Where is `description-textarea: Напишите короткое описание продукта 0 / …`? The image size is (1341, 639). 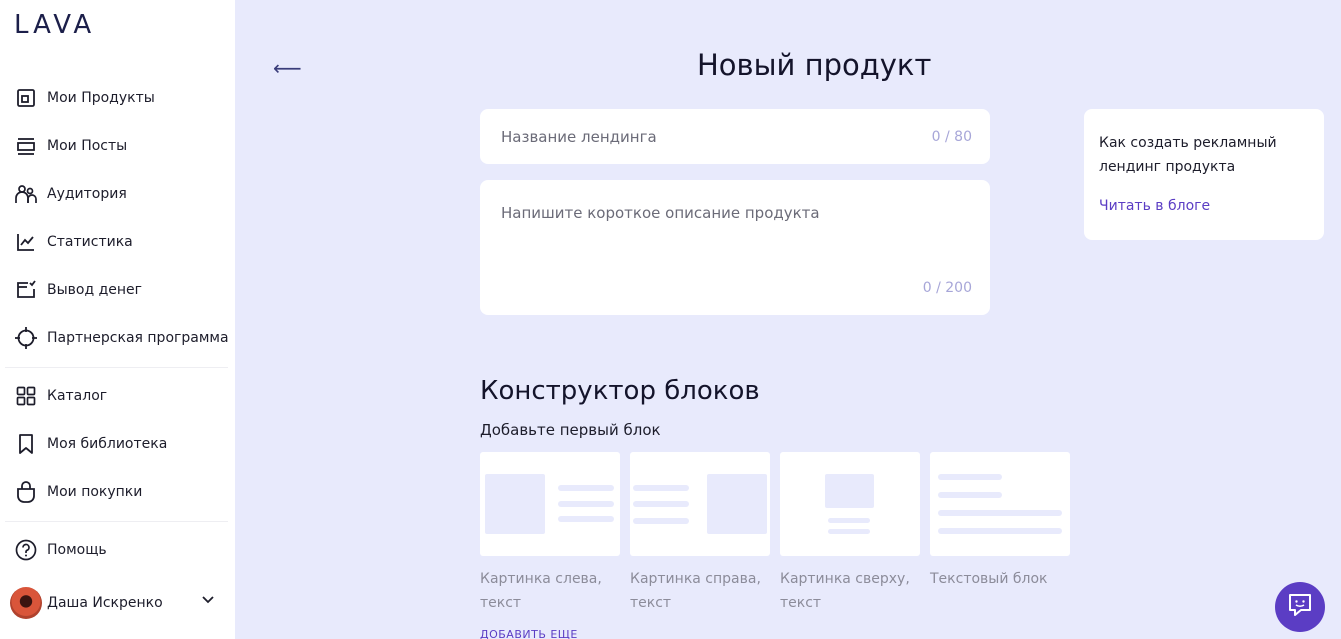
description-textarea: Напишите короткое описание продукта 0 / … is located at coordinates (735, 247).